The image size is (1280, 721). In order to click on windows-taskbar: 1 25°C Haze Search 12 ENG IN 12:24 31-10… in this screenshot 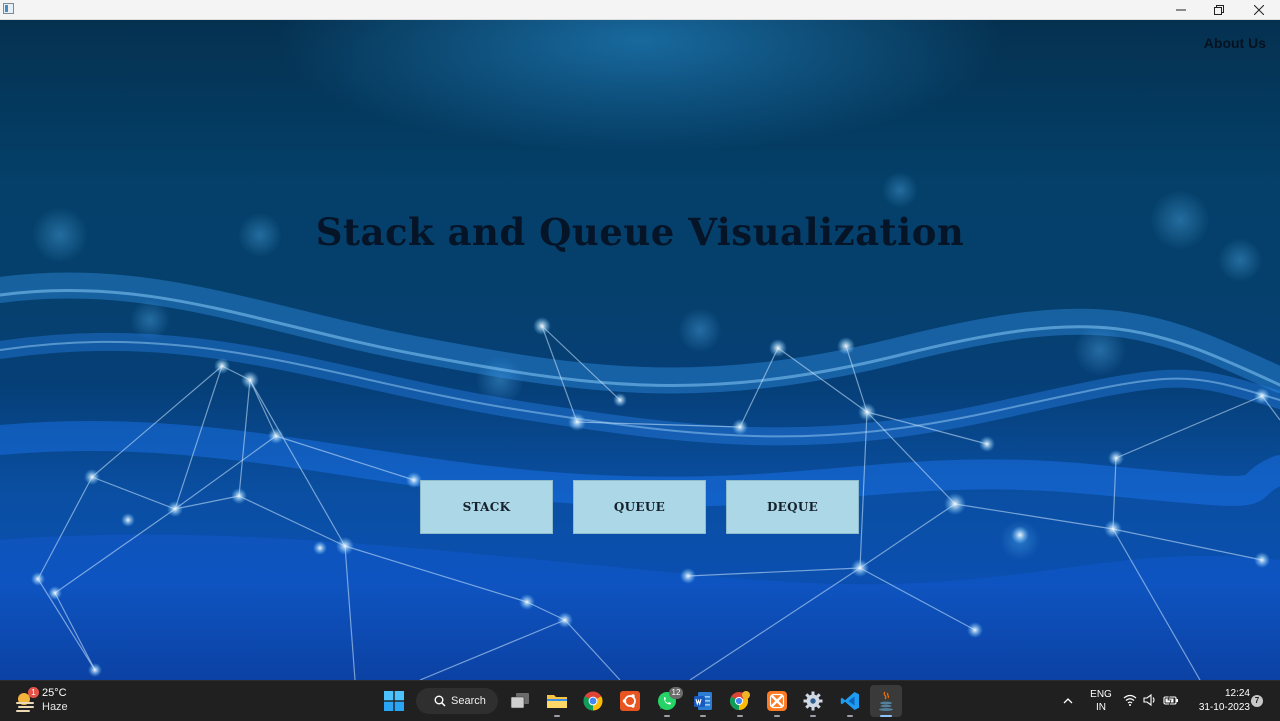, I will do `click(640, 700)`.